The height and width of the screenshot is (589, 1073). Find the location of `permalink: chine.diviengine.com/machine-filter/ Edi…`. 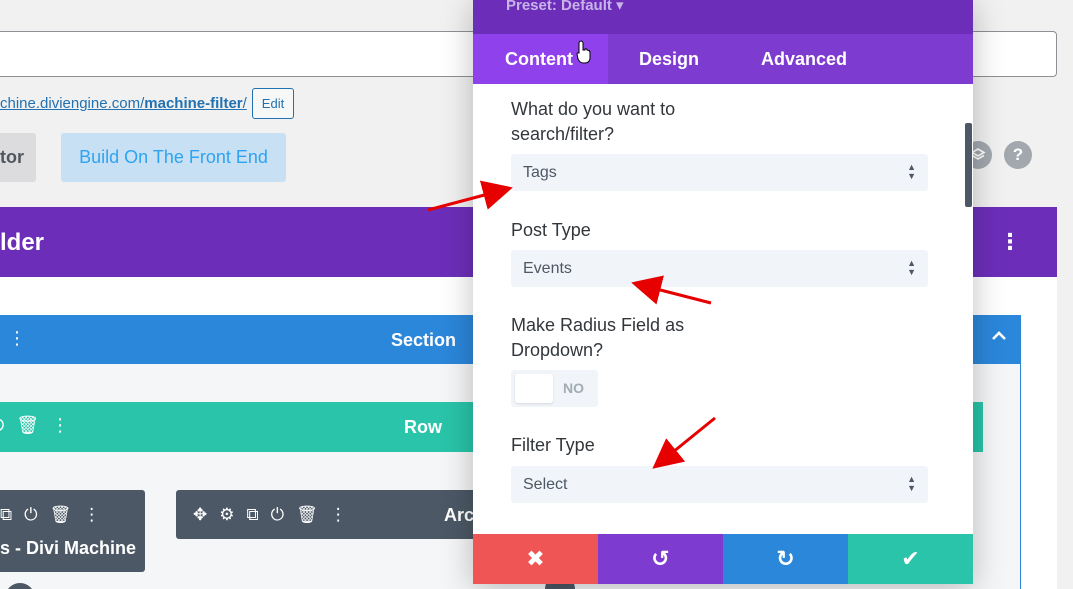

permalink: chine.diviengine.com/machine-filter/ Edi… is located at coordinates (147, 103).